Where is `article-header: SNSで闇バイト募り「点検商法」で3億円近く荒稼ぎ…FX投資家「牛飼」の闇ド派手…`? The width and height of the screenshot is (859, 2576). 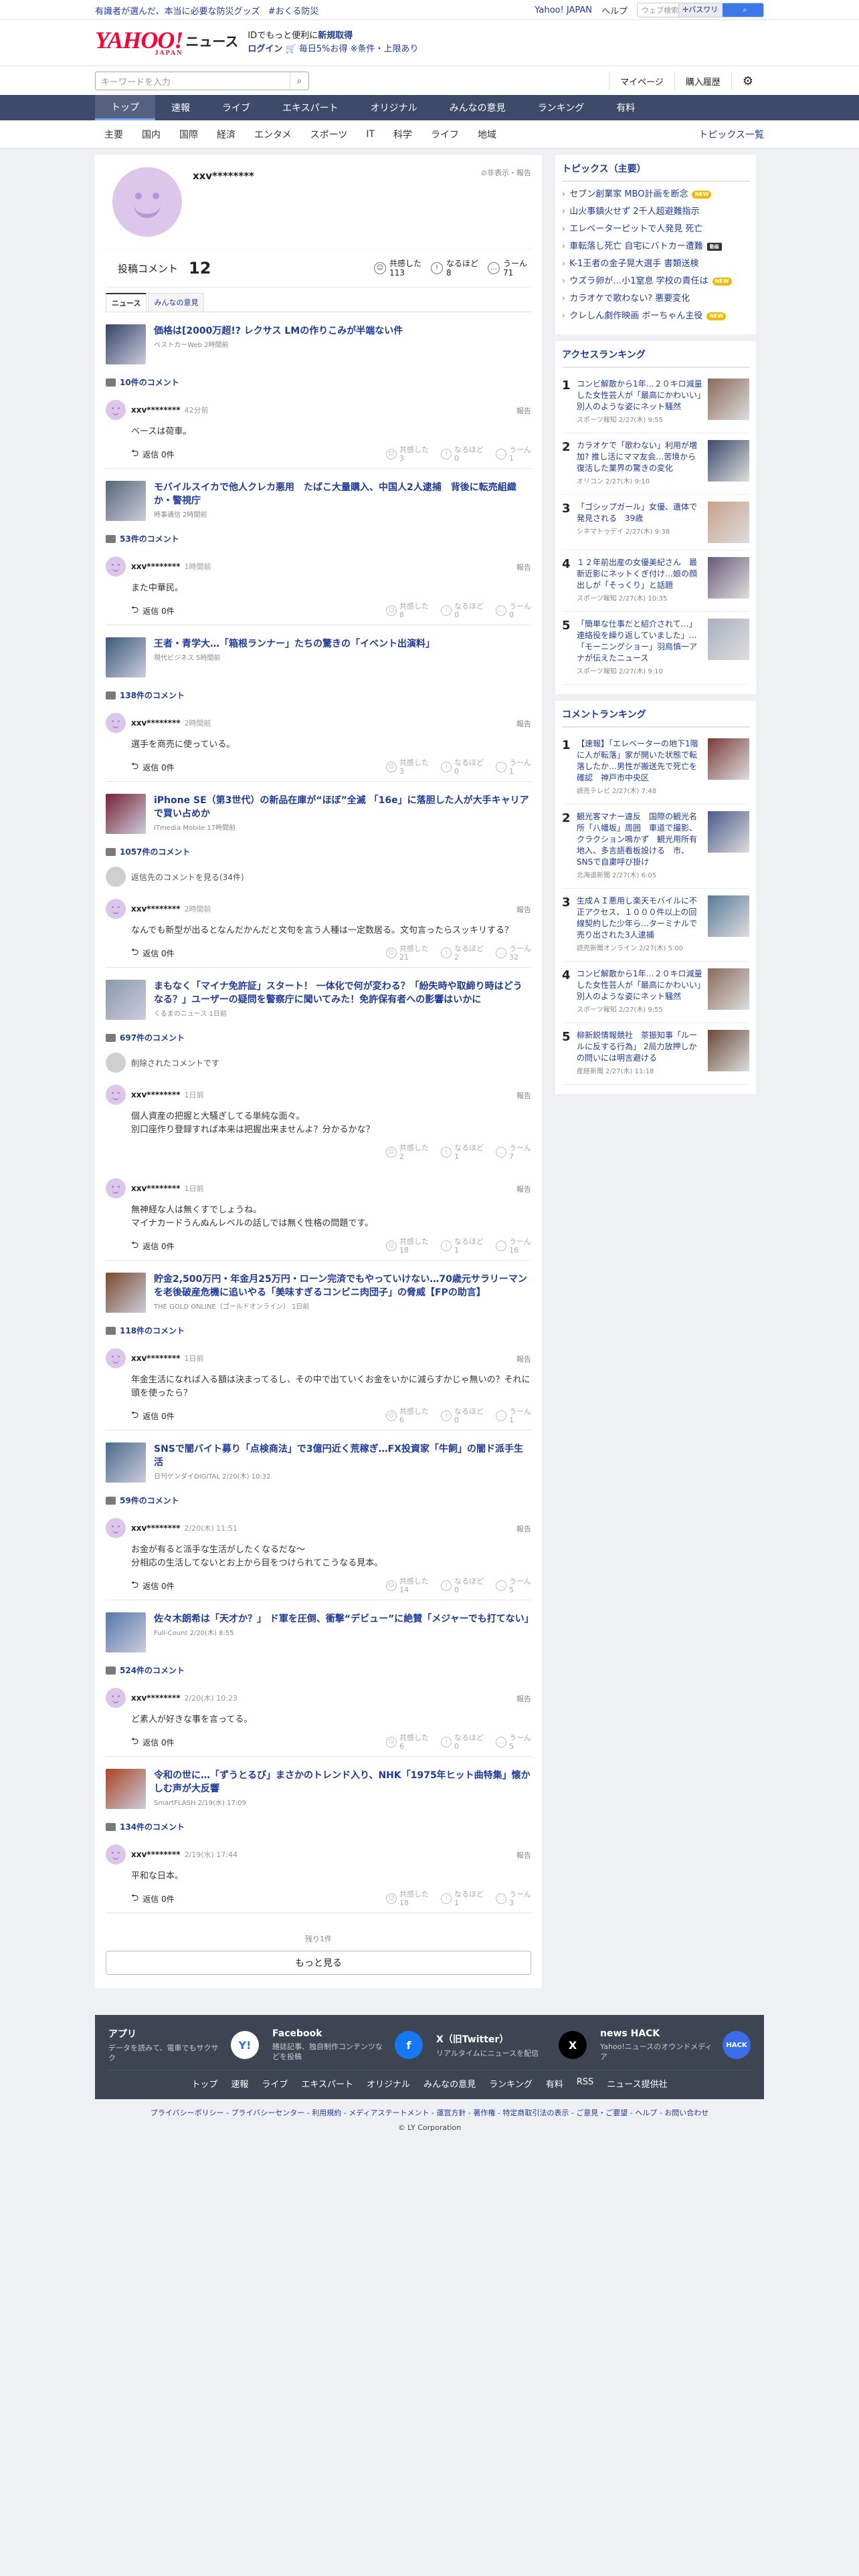
article-header: SNSで闇バイト募り「点検商法」で3億円近く荒稼ぎ…FX投資家「牛飼」の闇ド派手… is located at coordinates (318, 1462).